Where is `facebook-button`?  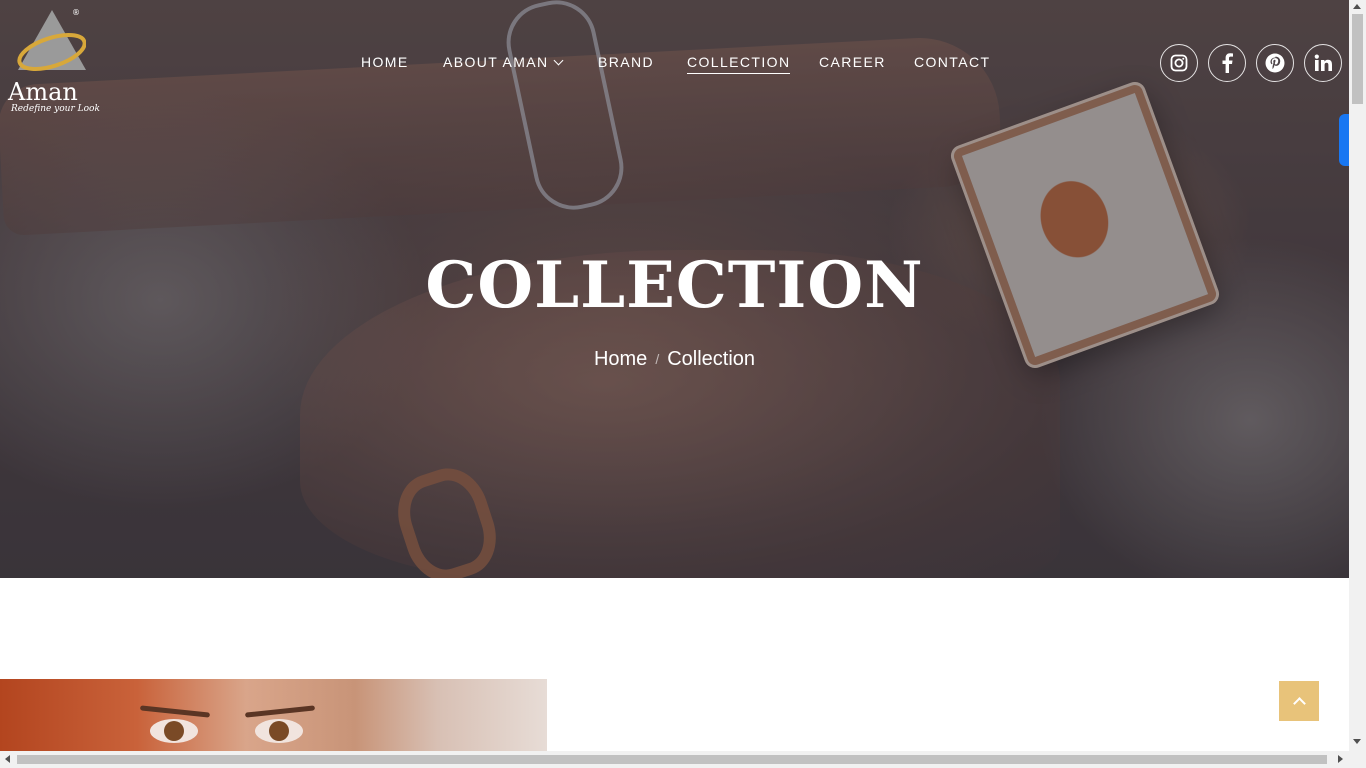 facebook-button is located at coordinates (1227, 63).